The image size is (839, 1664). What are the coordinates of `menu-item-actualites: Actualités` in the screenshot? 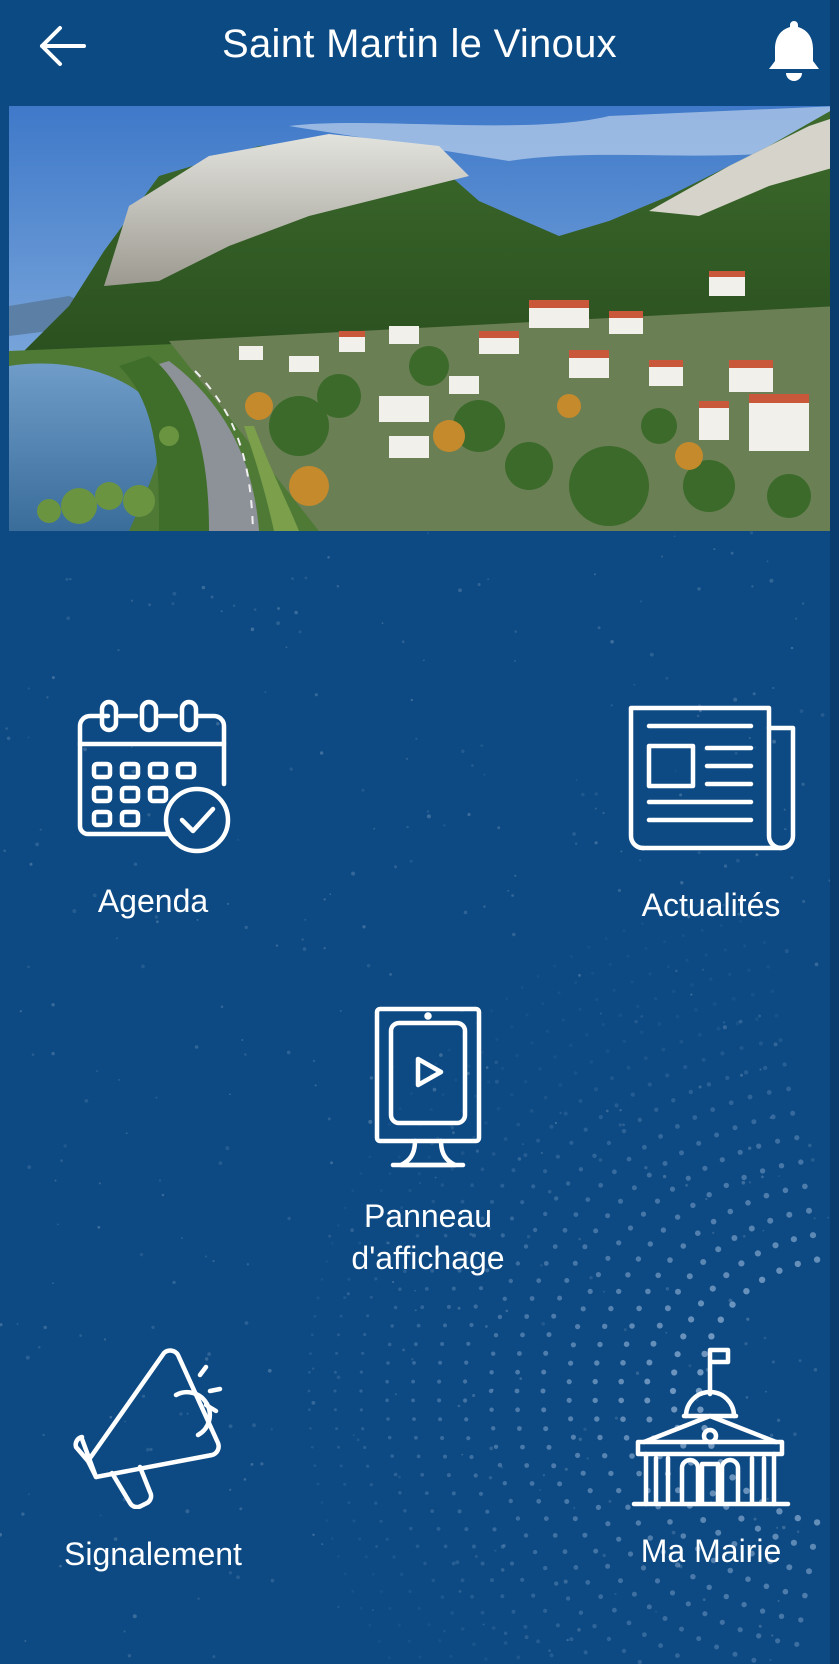 It's located at (711, 814).